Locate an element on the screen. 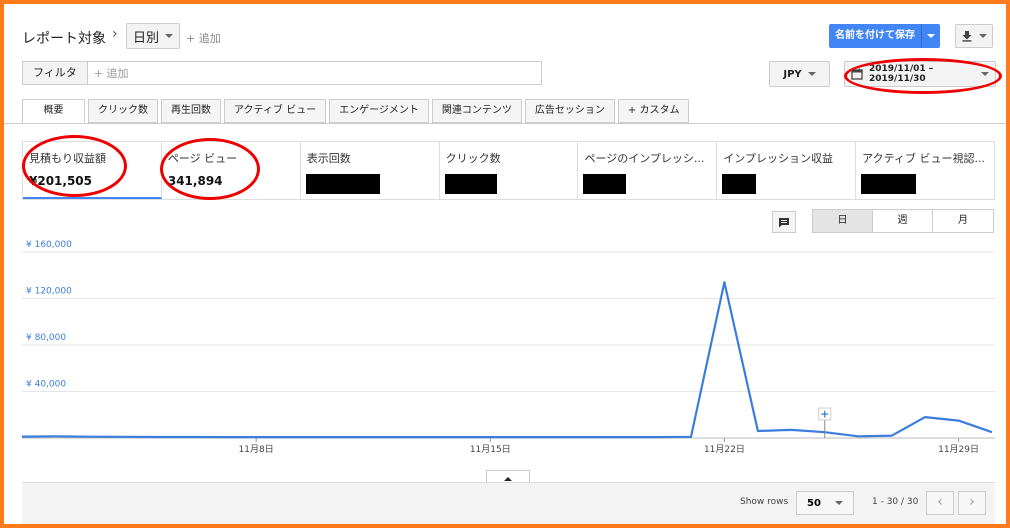 Image resolution: width=1010 pixels, height=528 pixels. metric-title: 表示回数 is located at coordinates (328, 158).